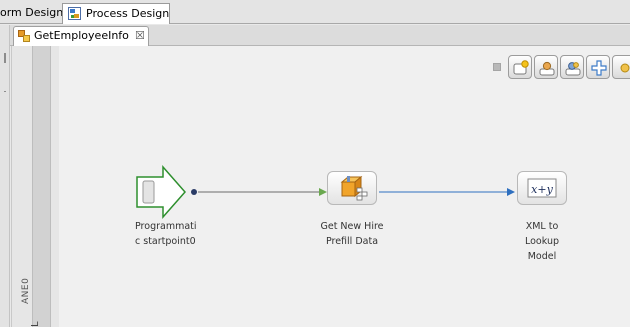 This screenshot has height=327, width=630. I want to click on tab-getemployeeinfo: GetEmployeeInfo ☒, so click(81, 36).